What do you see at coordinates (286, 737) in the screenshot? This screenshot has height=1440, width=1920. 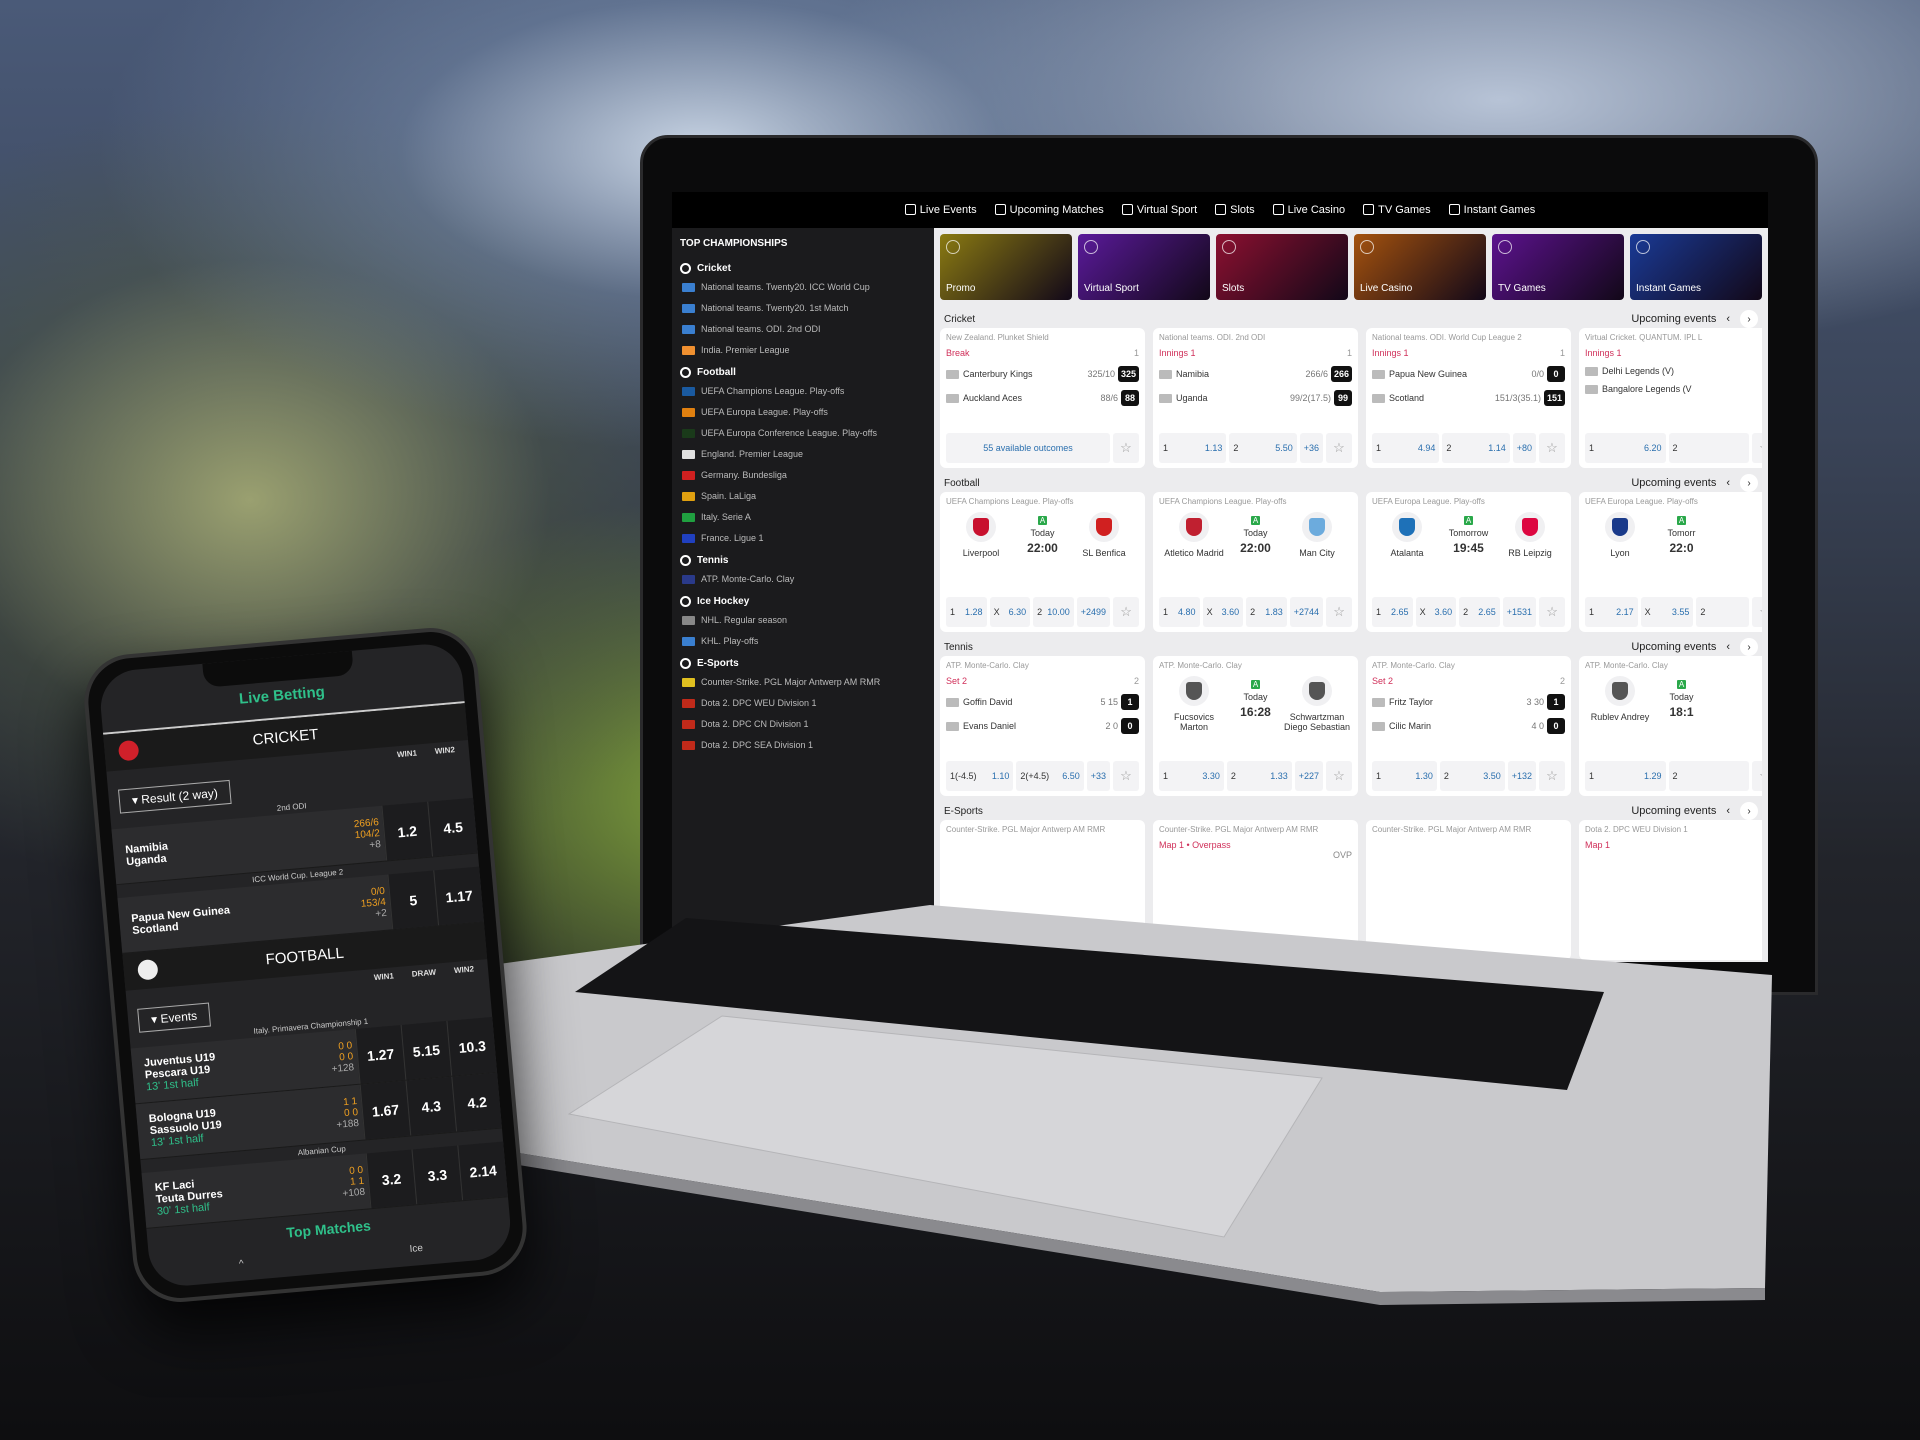 I see `phone-sport-title: CRICKET` at bounding box center [286, 737].